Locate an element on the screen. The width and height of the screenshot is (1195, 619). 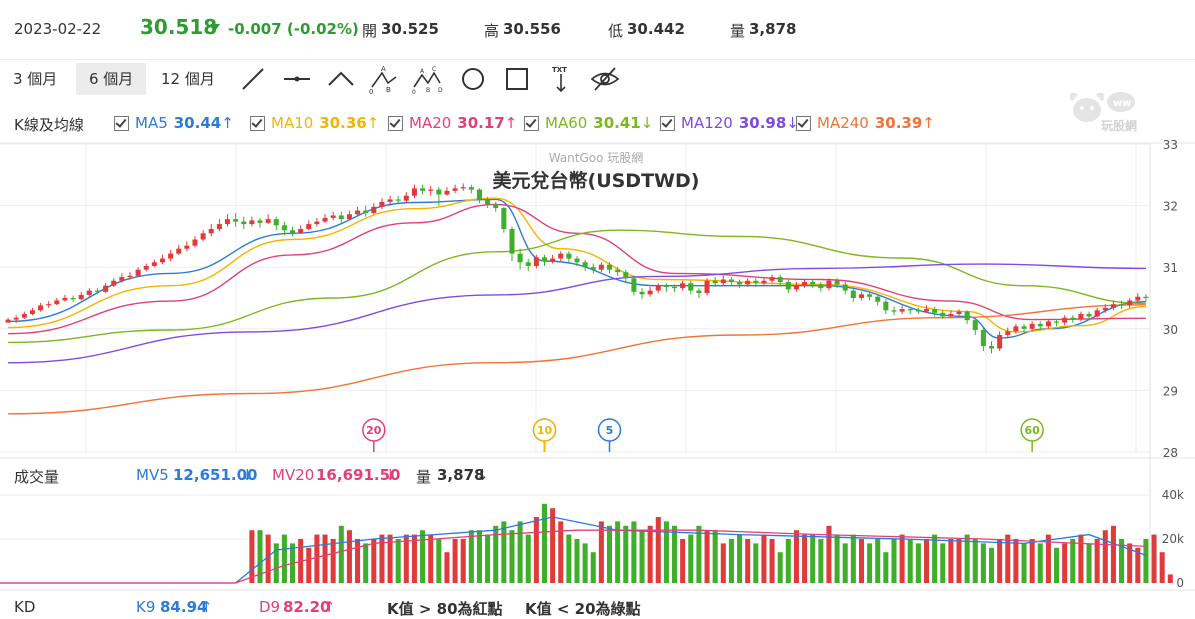
k9-name: K9 is located at coordinates (146, 607).